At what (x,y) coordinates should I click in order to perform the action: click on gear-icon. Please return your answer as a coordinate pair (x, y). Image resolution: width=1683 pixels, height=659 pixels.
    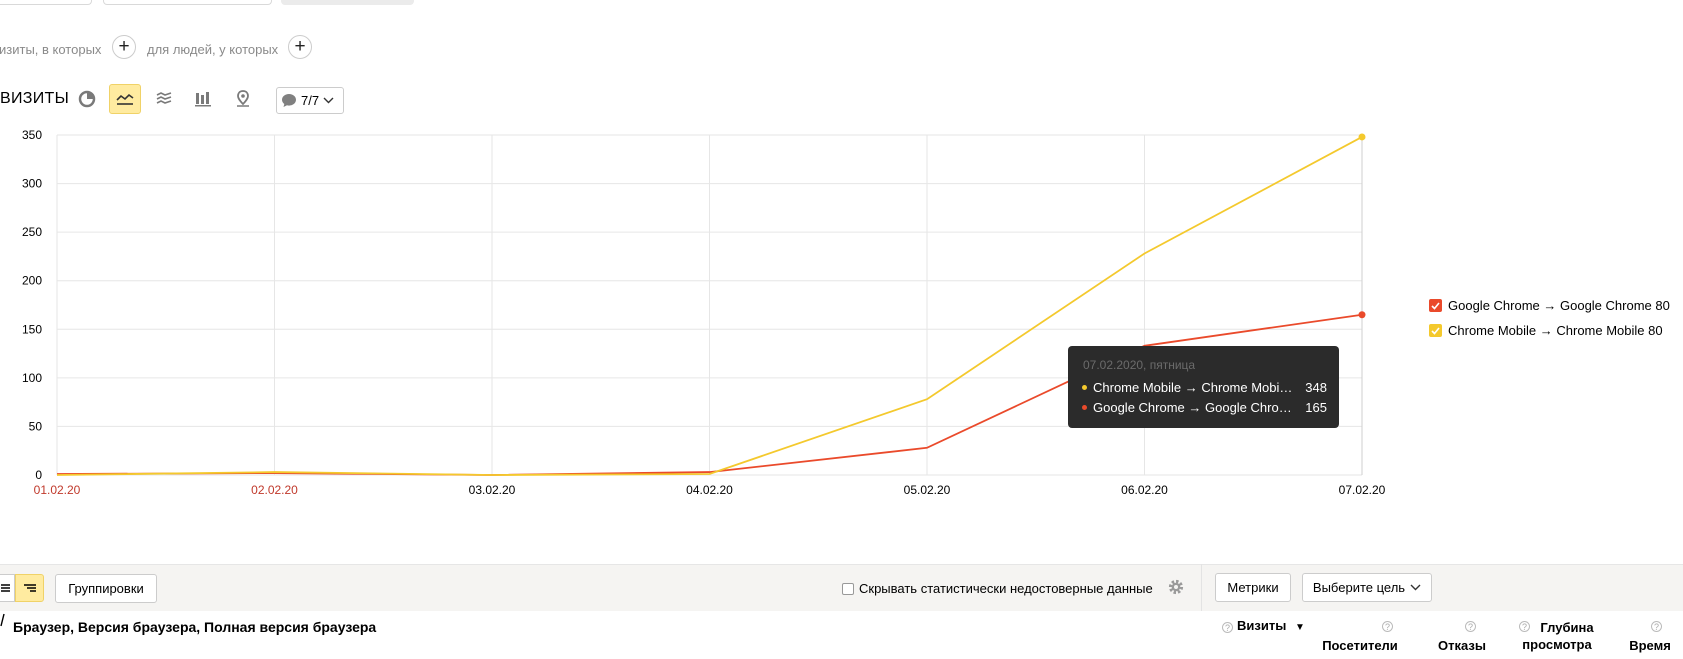
    Looking at the image, I should click on (1176, 587).